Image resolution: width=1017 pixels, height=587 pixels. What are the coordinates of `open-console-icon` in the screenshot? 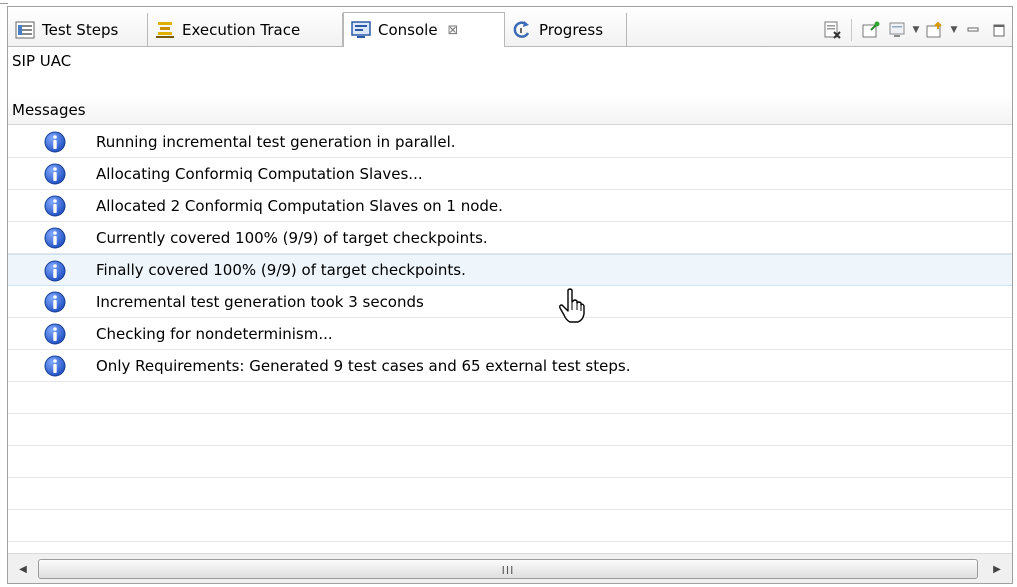 It's located at (934, 29).